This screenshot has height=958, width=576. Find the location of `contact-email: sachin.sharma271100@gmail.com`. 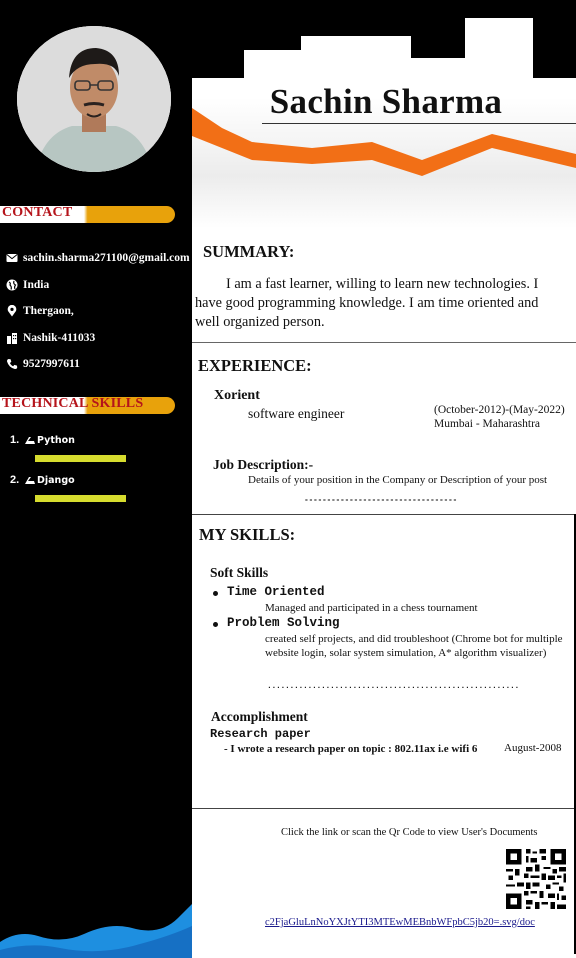

contact-email: sachin.sharma271100@gmail.com is located at coordinates (97, 258).